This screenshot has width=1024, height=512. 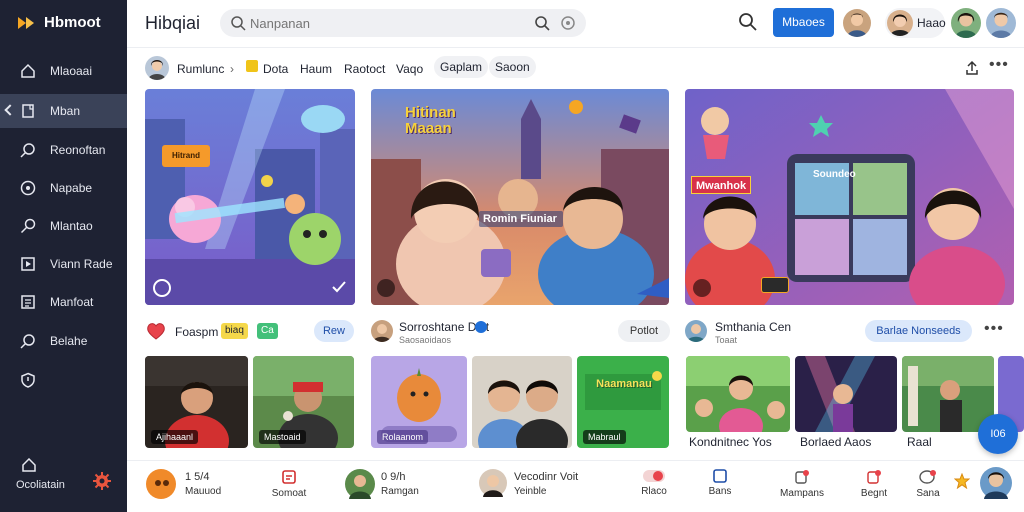 I want to click on search-bar, so click(x=403, y=23).